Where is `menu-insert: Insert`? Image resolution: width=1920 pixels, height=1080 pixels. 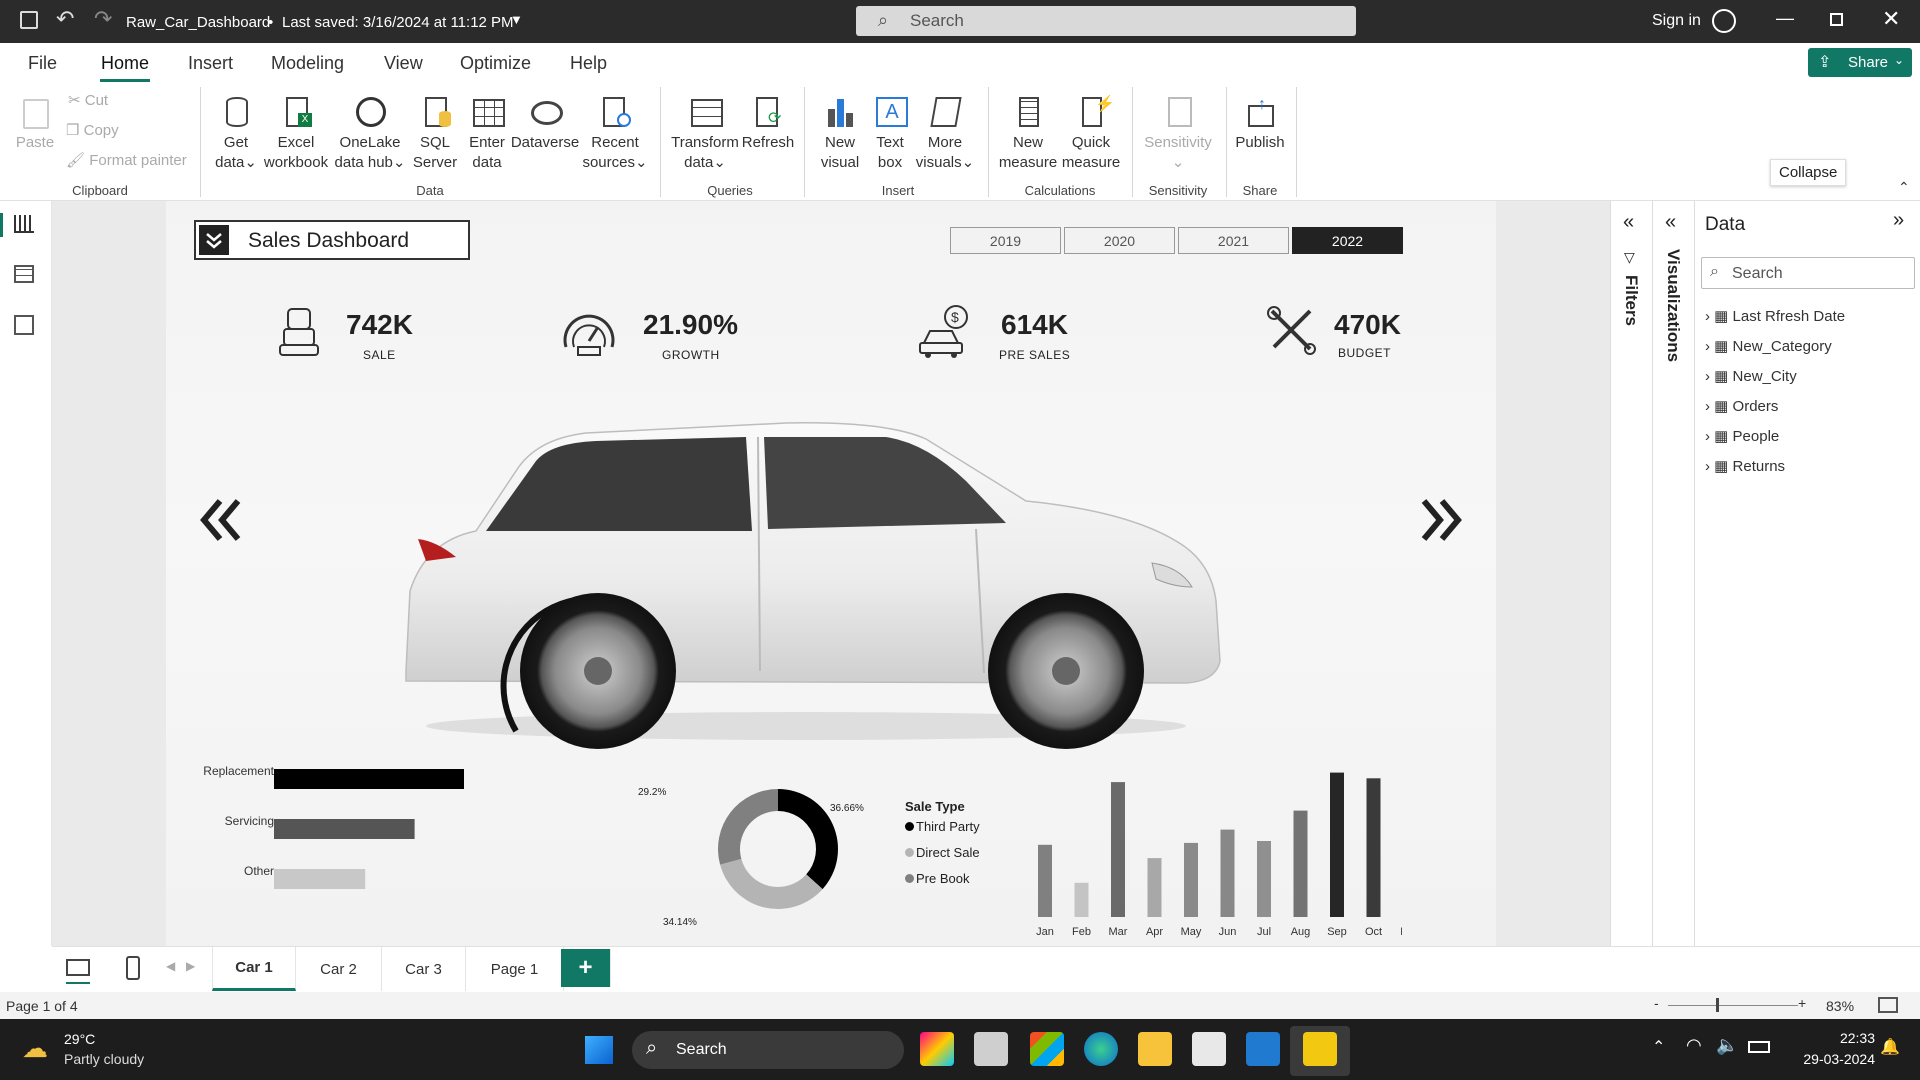
menu-insert: Insert is located at coordinates (210, 63).